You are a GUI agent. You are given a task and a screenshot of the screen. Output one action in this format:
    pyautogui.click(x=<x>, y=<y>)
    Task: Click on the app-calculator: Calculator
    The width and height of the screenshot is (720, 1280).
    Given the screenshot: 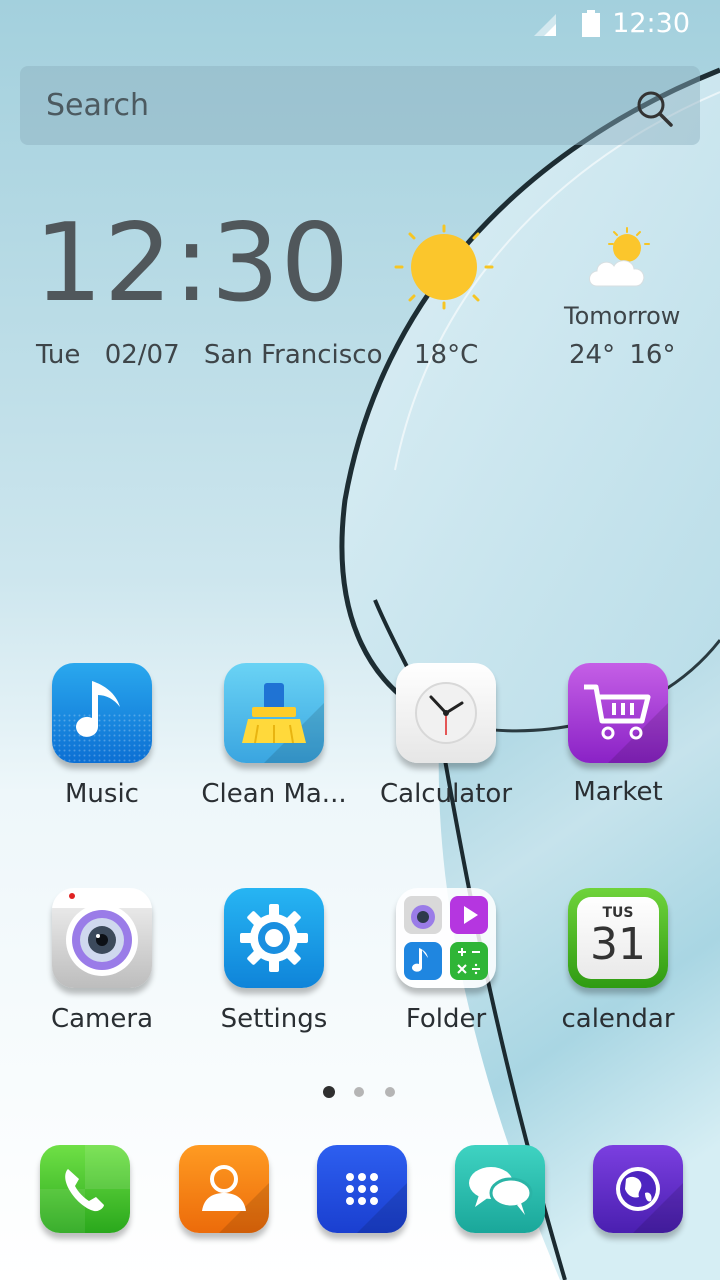 What is the action you would take?
    pyautogui.click(x=446, y=736)
    